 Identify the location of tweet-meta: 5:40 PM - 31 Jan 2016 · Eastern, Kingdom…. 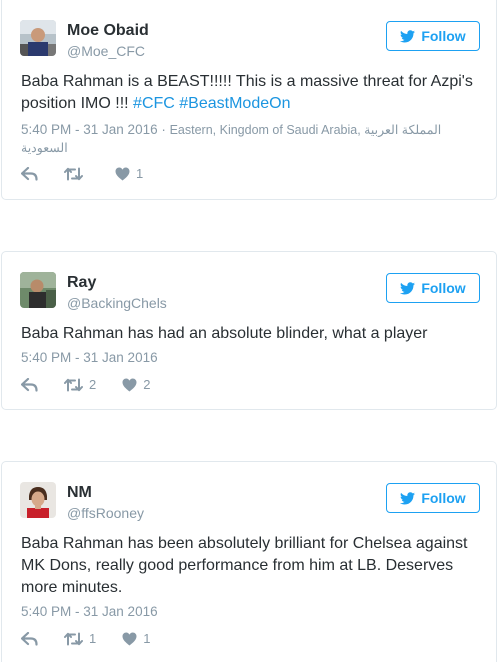
(251, 139).